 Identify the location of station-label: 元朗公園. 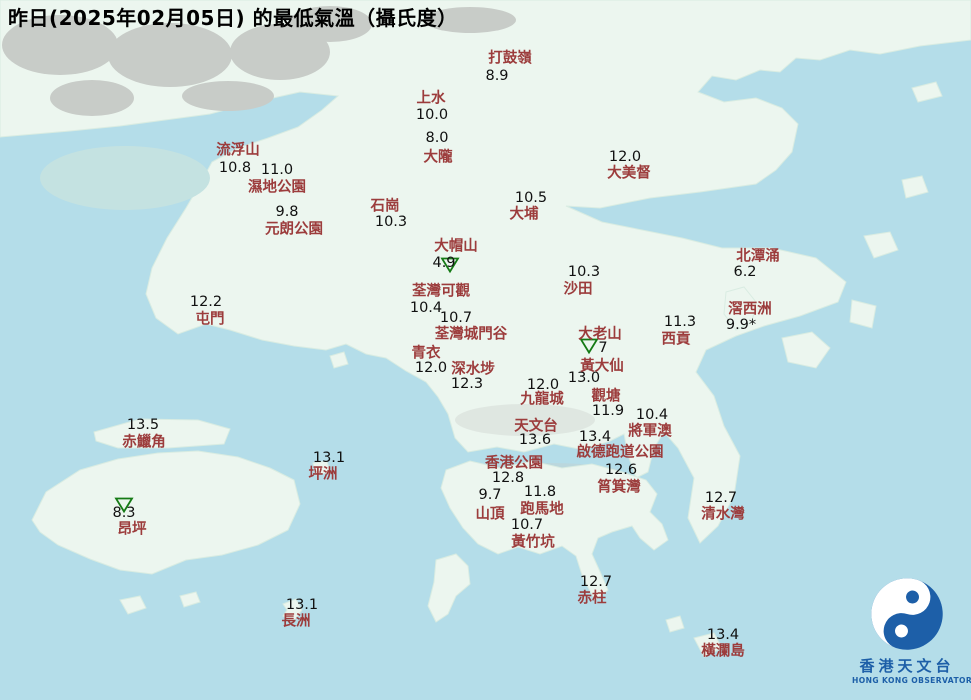
(294, 229).